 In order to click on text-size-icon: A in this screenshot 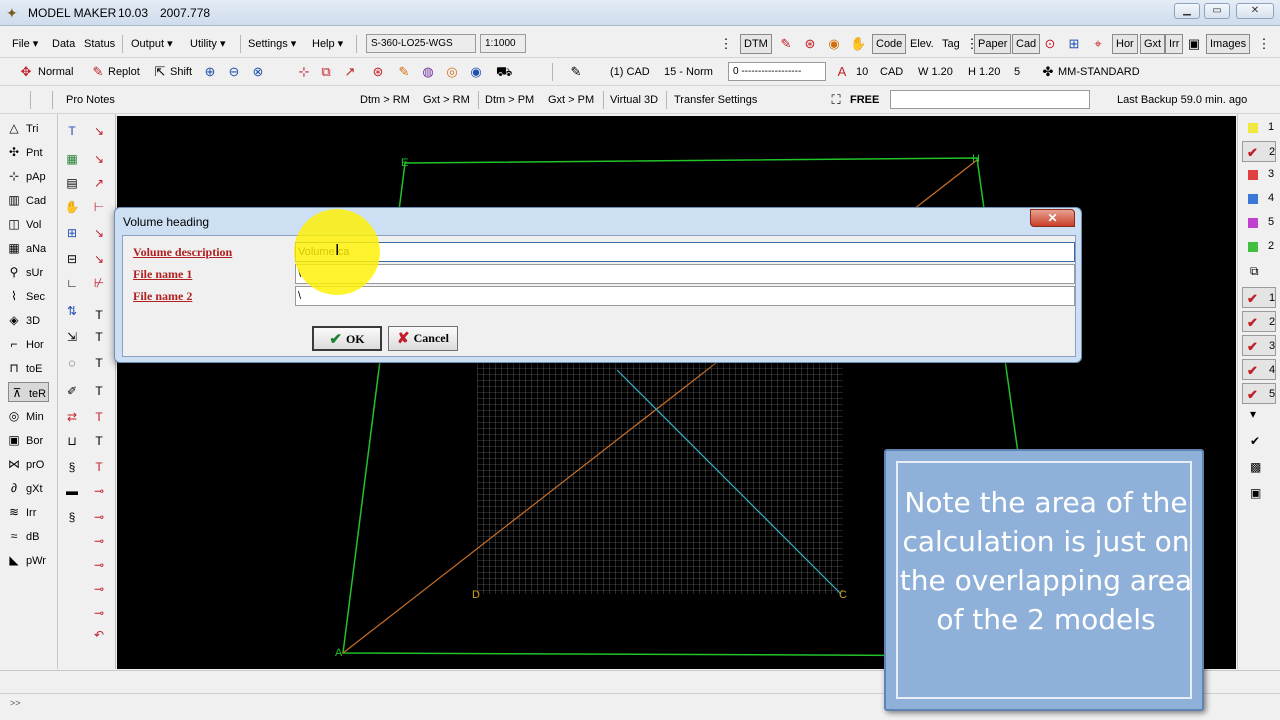, I will do `click(842, 72)`.